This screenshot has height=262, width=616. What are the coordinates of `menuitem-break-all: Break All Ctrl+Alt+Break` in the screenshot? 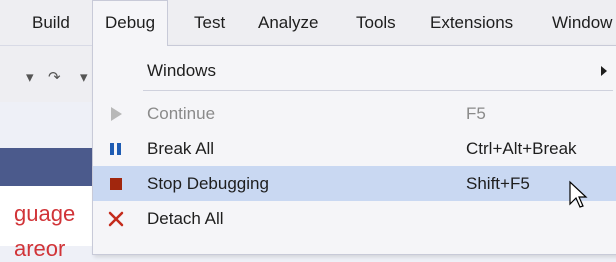 It's located at (354, 148).